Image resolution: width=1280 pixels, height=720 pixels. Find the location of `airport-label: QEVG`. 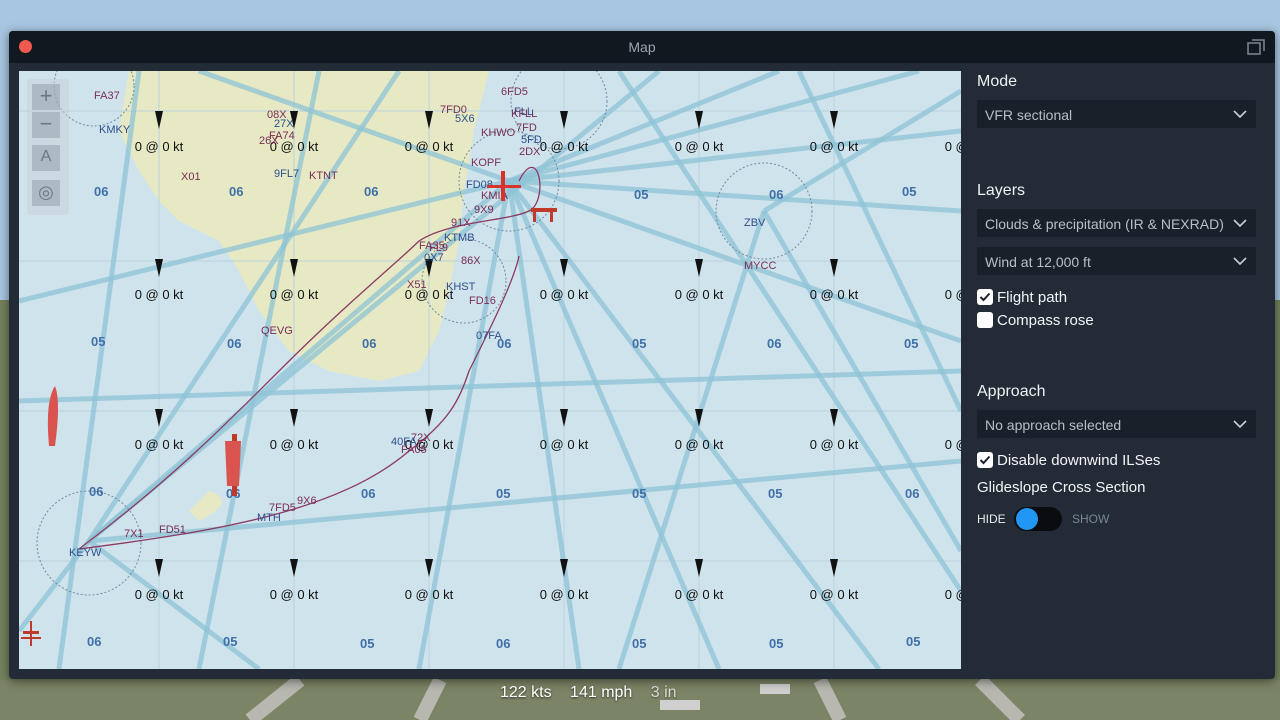

airport-label: QEVG is located at coordinates (277, 331).